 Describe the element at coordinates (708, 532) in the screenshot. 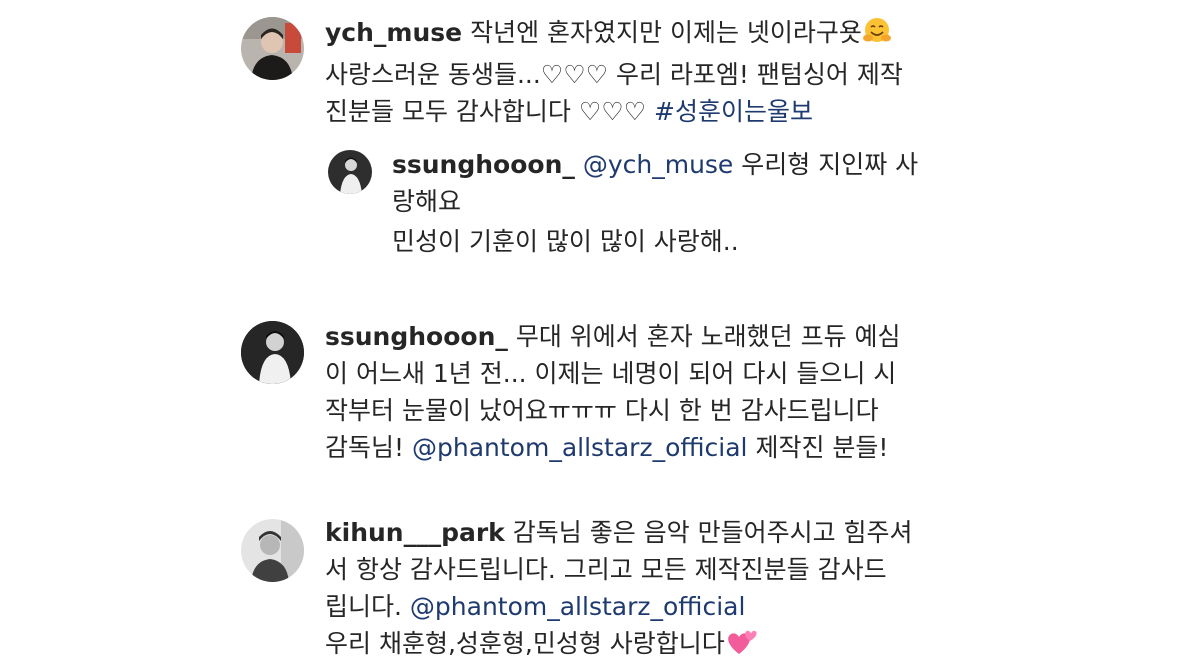

I see `comment-body-line: 감독님 좋은 음악 만들어주시고 힘주셔` at that location.